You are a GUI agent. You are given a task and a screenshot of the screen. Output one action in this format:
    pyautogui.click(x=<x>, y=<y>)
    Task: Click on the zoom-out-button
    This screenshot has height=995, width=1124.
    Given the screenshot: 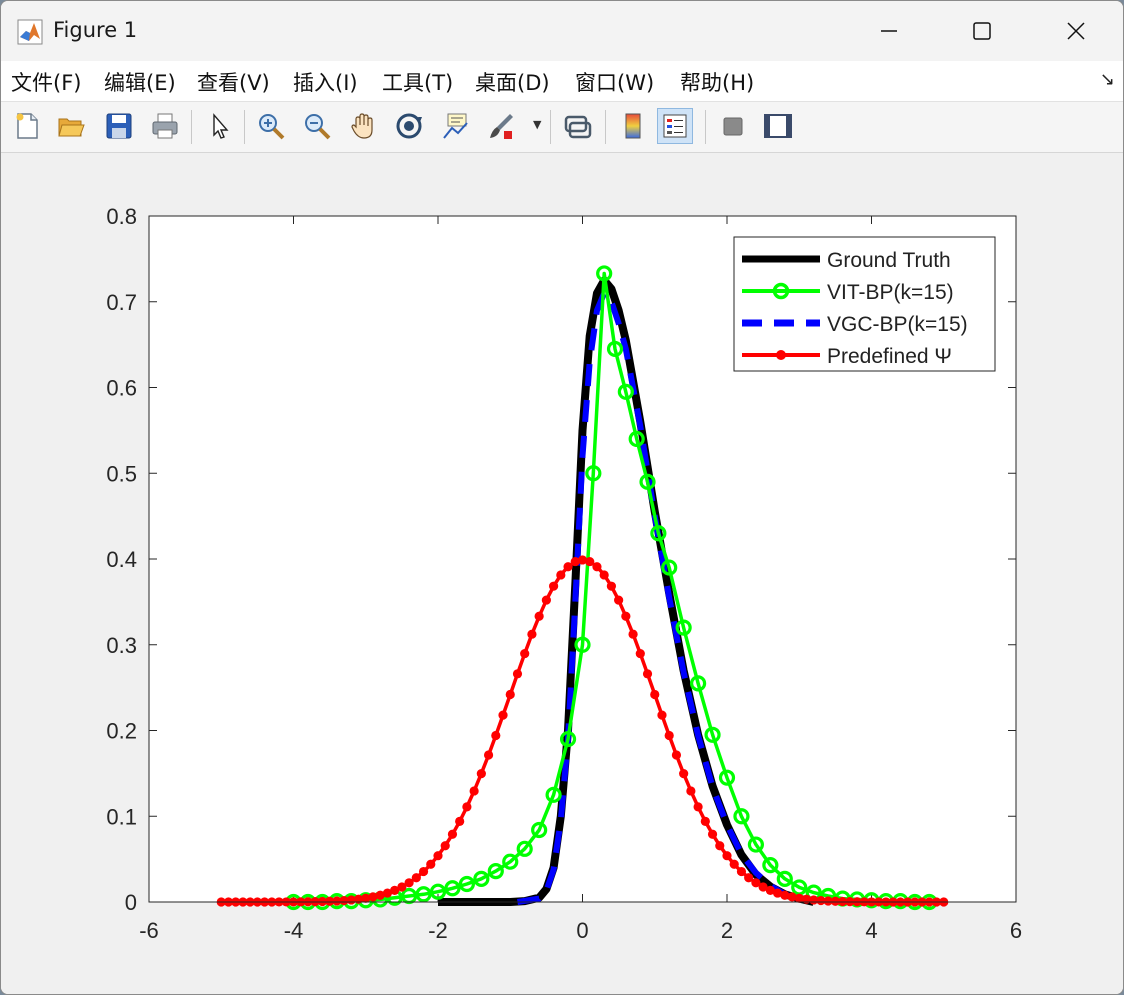 What is the action you would take?
    pyautogui.click(x=317, y=126)
    